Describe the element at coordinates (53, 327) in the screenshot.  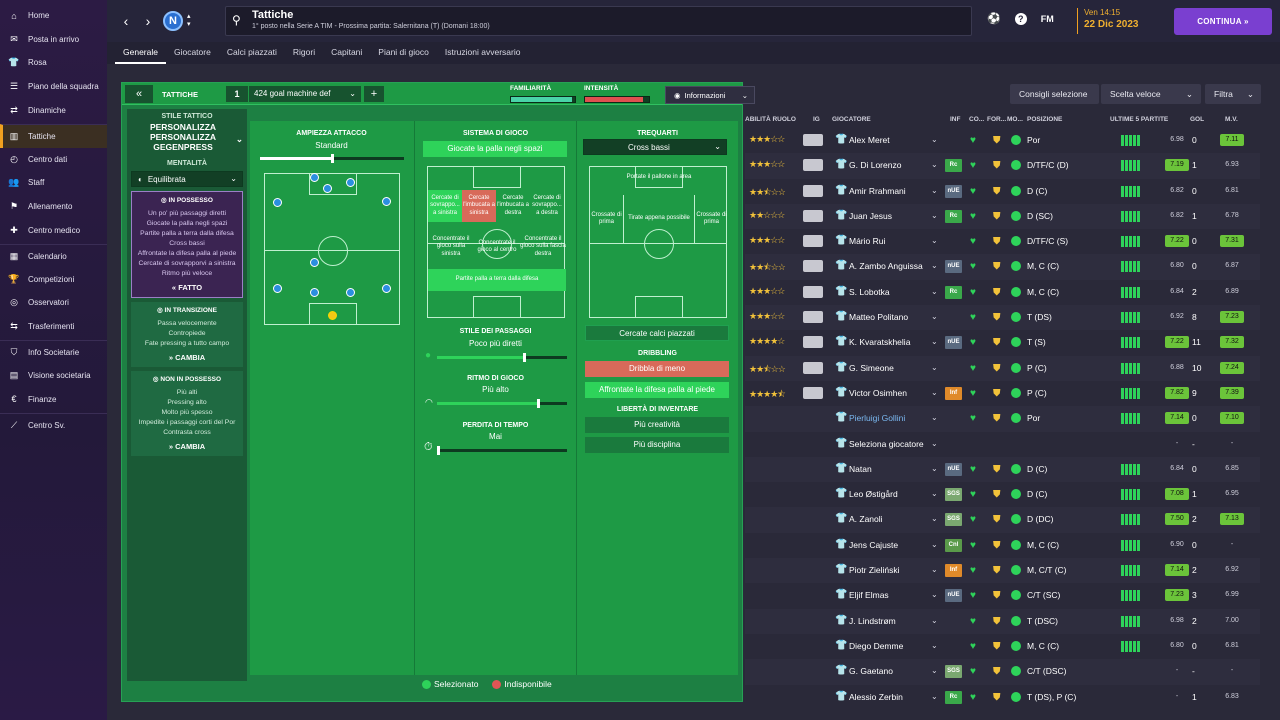
I see `sidebar-item-transfers: ⇆ Trasferimenti` at that location.